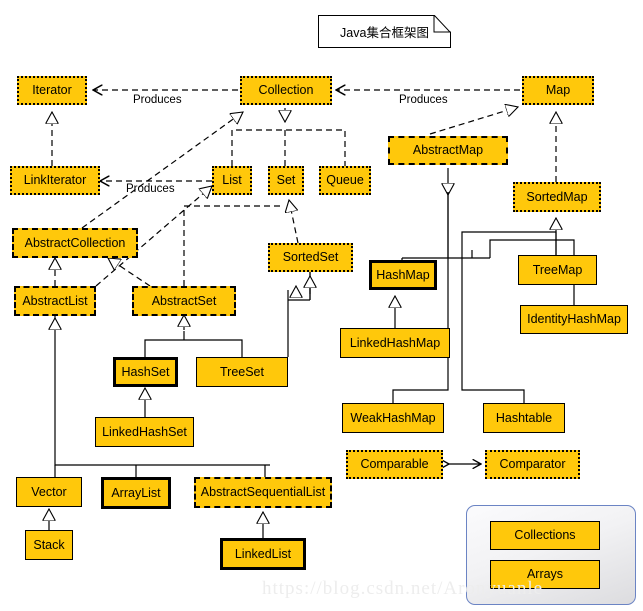  What do you see at coordinates (442, 24) in the screenshot?
I see `note-fold-lines` at bounding box center [442, 24].